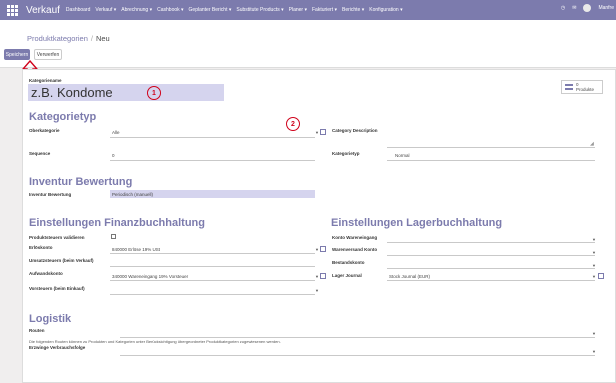 Image resolution: width=616 pixels, height=383 pixels. What do you see at coordinates (50, 319) in the screenshot?
I see `section-logistik: Logistik` at bounding box center [50, 319].